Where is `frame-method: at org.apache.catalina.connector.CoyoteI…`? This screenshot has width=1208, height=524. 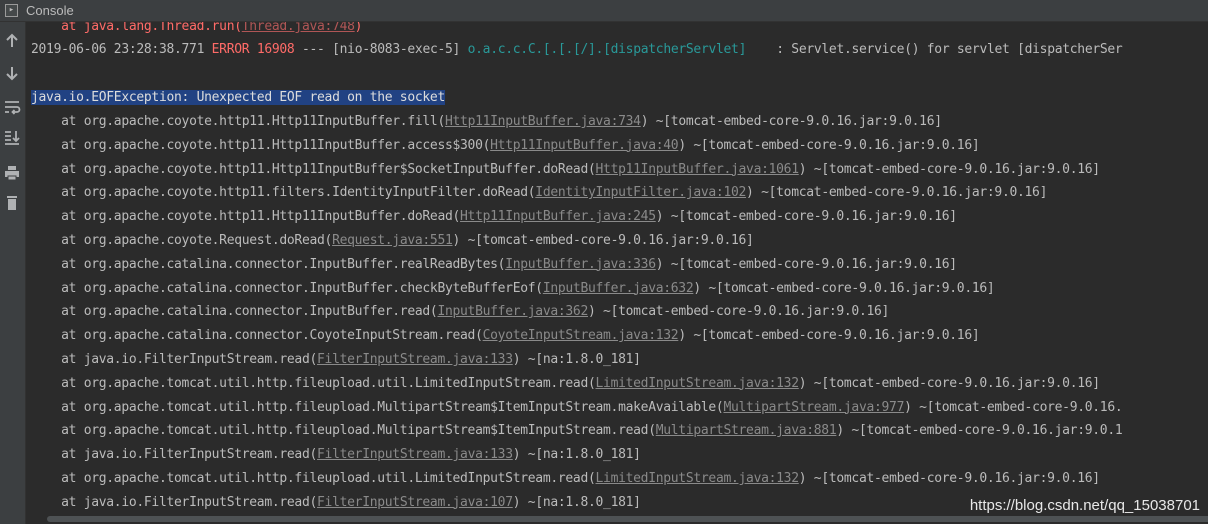 frame-method: at org.apache.catalina.connector.CoyoteI… is located at coordinates (272, 336).